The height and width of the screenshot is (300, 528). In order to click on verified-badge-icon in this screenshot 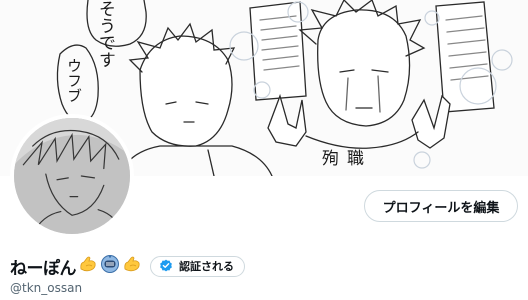, I will do `click(166, 265)`.